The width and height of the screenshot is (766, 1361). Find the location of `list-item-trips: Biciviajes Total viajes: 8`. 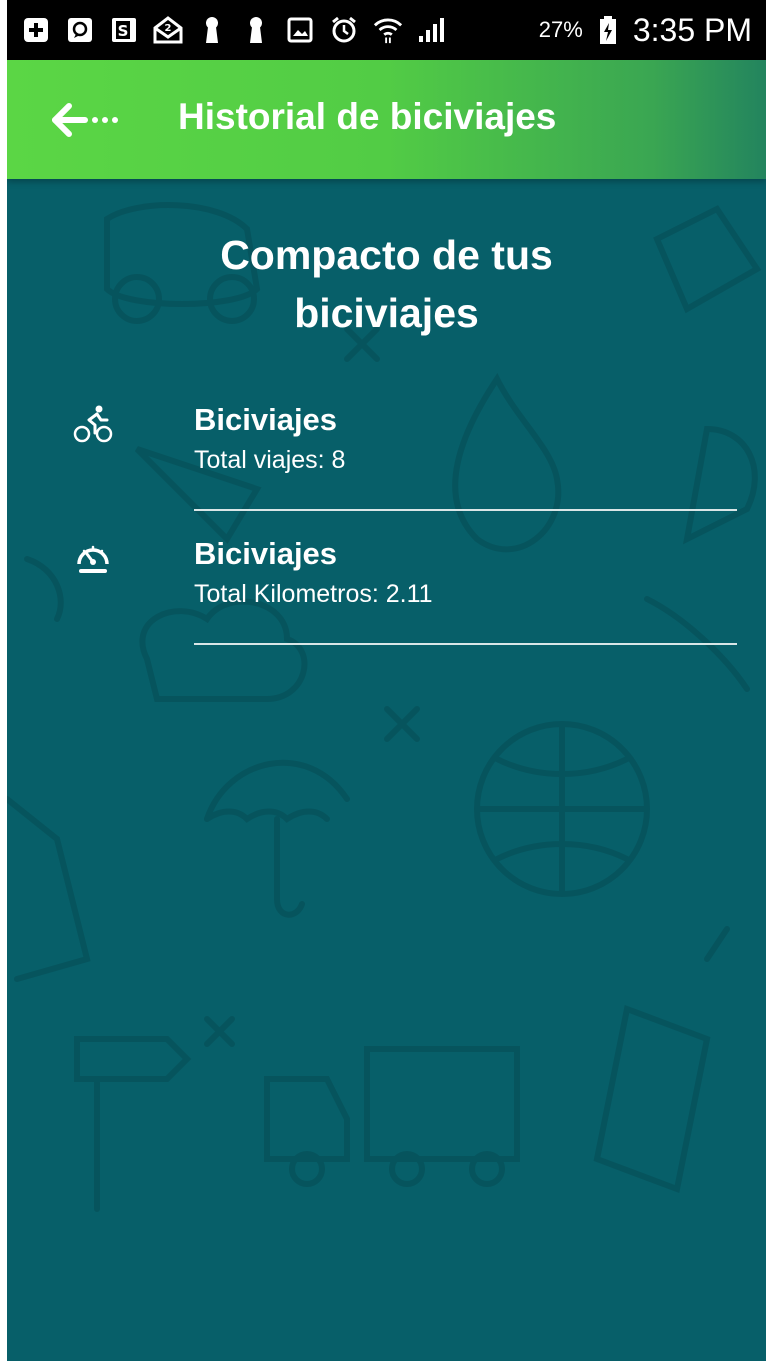

list-item-trips: Biciviajes Total viajes: 8 is located at coordinates (386, 457).